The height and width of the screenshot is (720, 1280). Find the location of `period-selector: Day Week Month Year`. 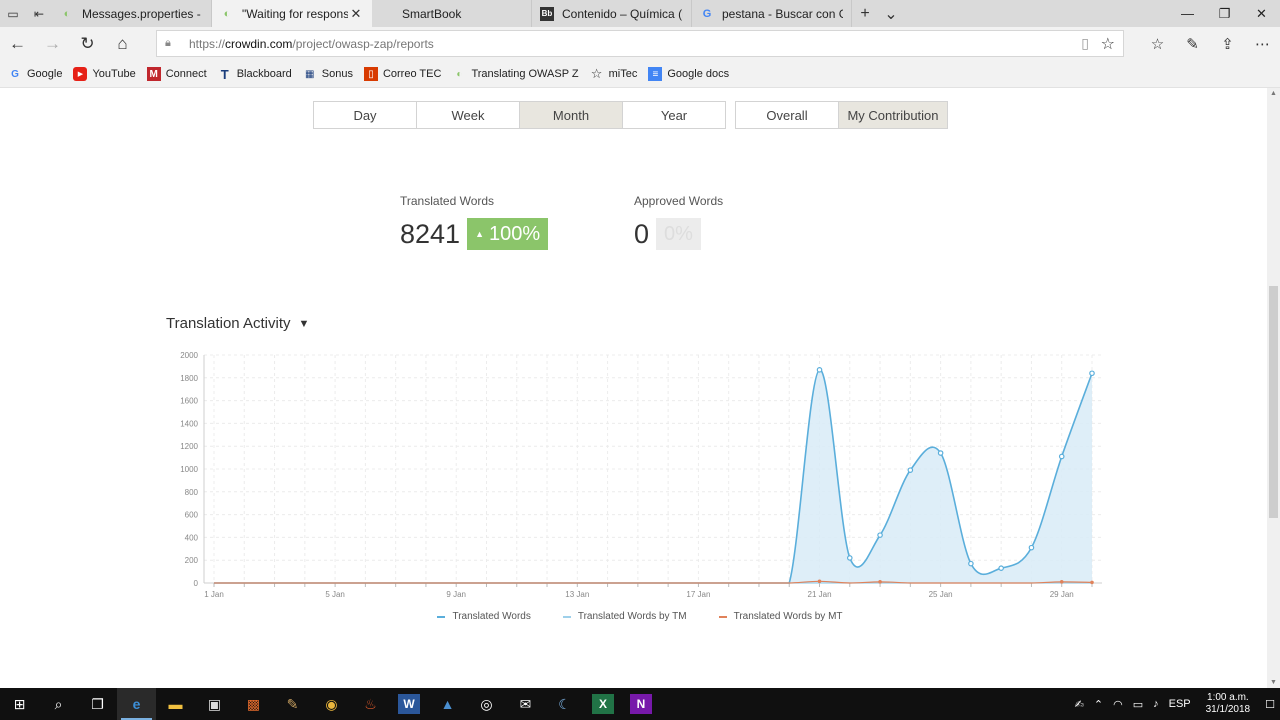

period-selector: Day Week Month Year is located at coordinates (519, 115).